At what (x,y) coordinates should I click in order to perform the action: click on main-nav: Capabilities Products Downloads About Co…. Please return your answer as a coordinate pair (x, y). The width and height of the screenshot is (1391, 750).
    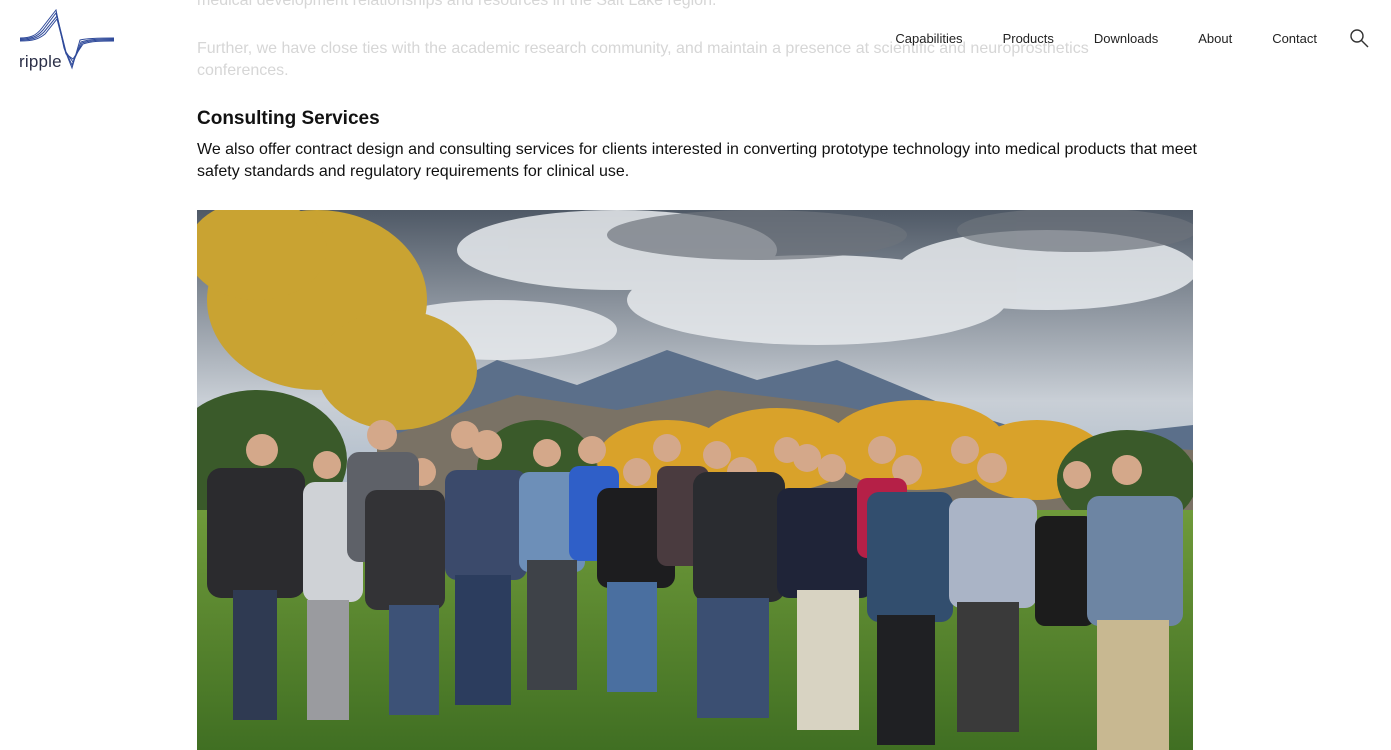
    Looking at the image, I should click on (1112, 38).